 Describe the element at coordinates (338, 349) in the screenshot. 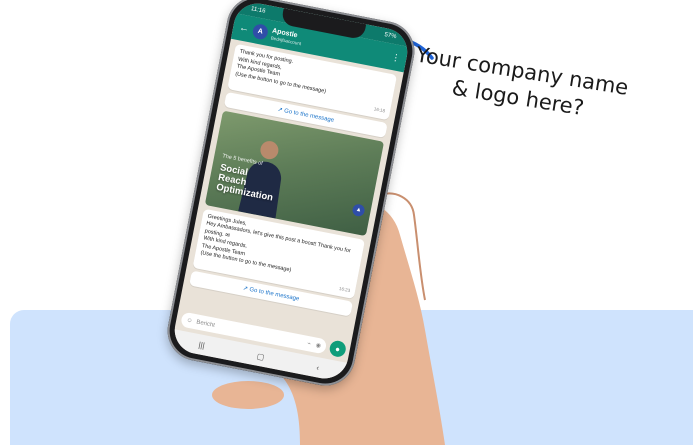

I see `microphone-button: ●` at that location.